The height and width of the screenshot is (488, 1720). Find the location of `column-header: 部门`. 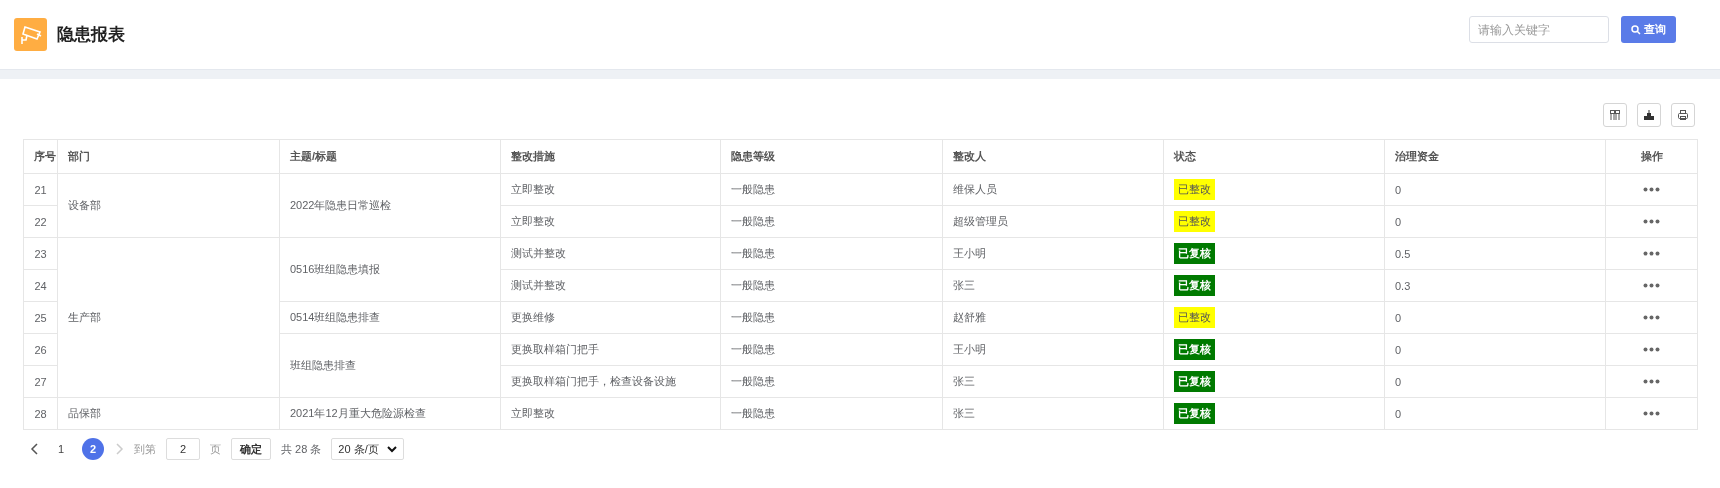

column-header: 部门 is located at coordinates (168, 156).